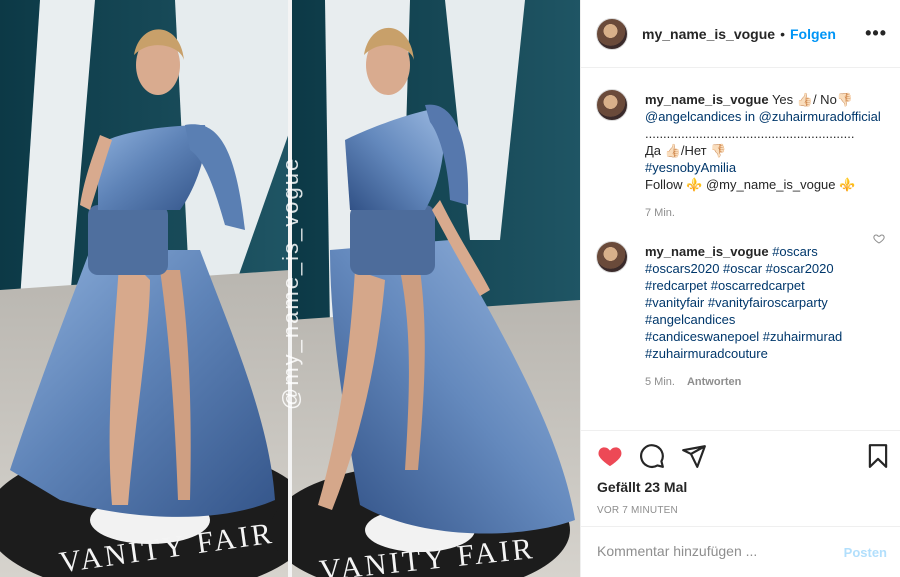  What do you see at coordinates (876, 33) in the screenshot?
I see `more-options-icon: •••` at bounding box center [876, 33].